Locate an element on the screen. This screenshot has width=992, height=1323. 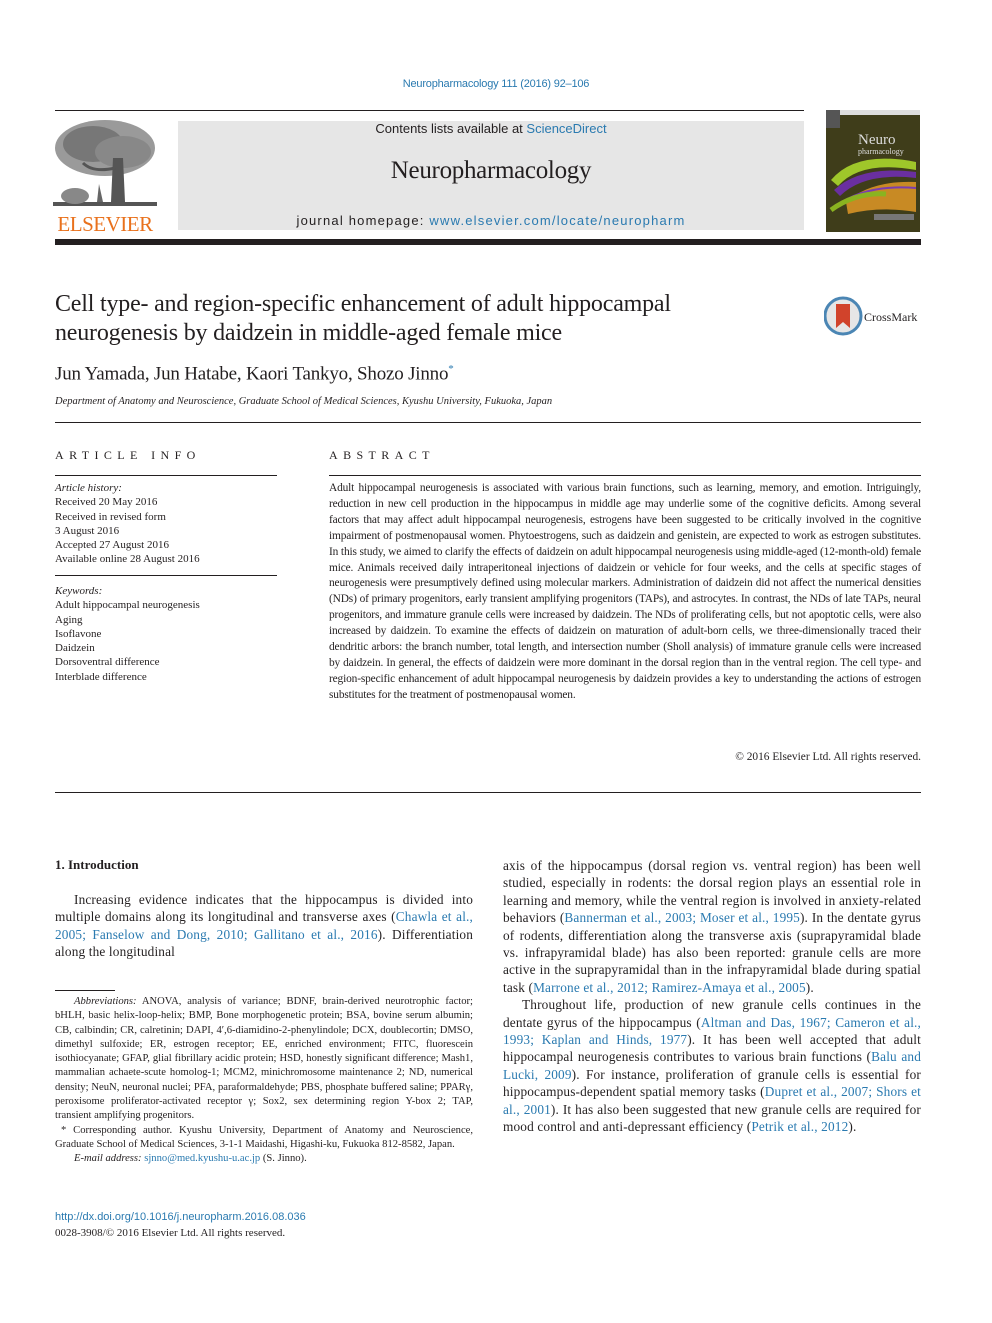
journal-name: Neuropharmacology is located at coordinates (491, 170).